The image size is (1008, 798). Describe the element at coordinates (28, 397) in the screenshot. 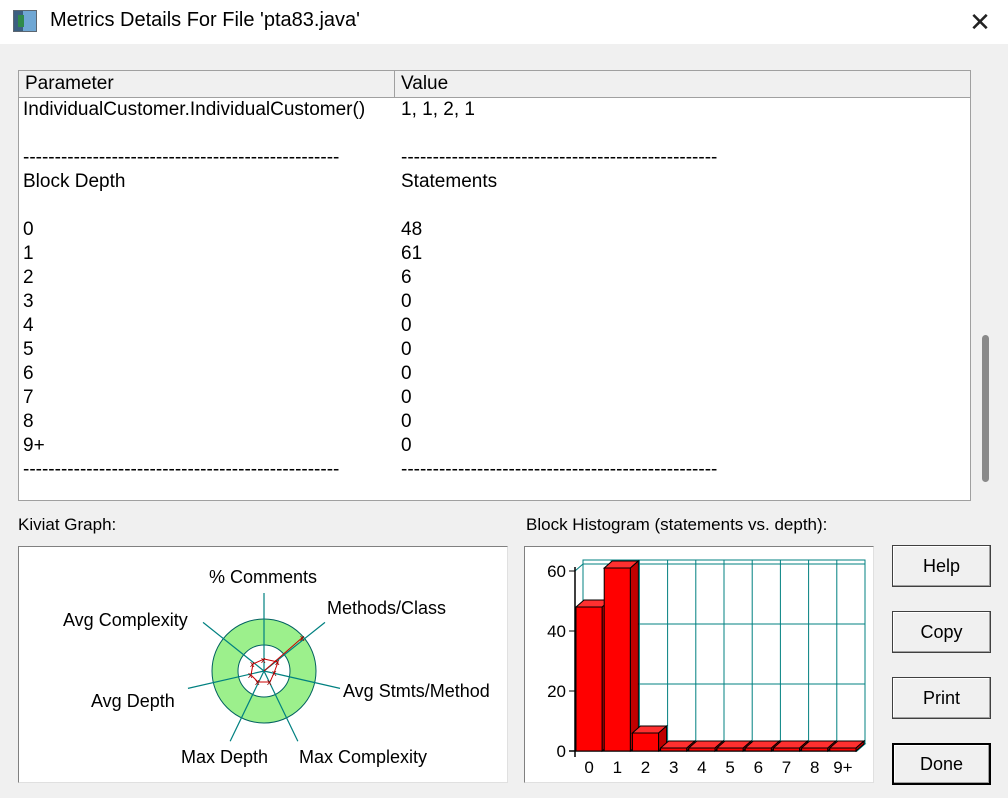

I see `parameter-cell: 7` at that location.